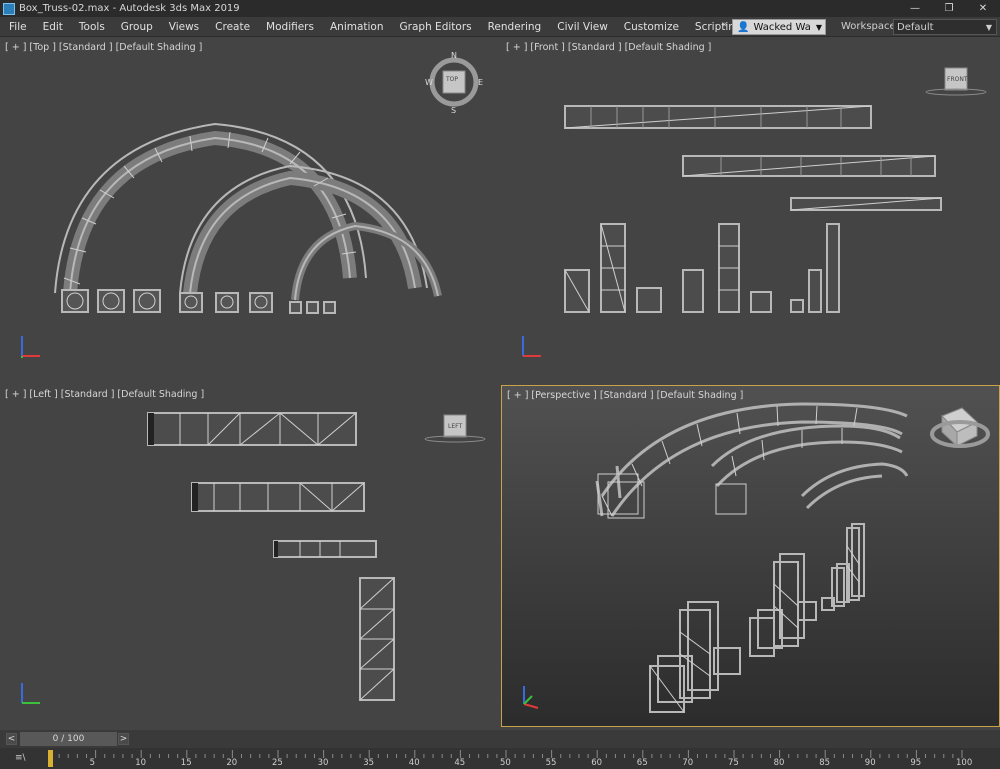  What do you see at coordinates (414, 763) in the screenshot?
I see `frame-tick-label: 40` at bounding box center [414, 763].